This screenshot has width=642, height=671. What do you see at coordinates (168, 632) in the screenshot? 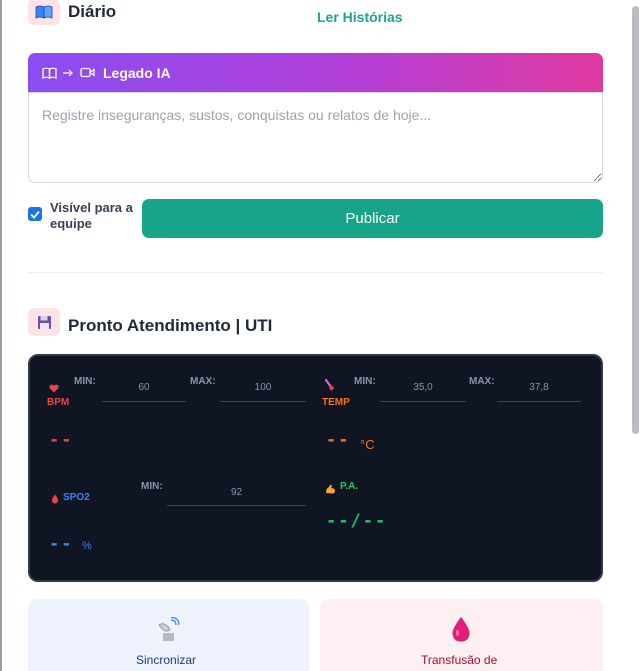
I see `satellite-dish-icon` at bounding box center [168, 632].